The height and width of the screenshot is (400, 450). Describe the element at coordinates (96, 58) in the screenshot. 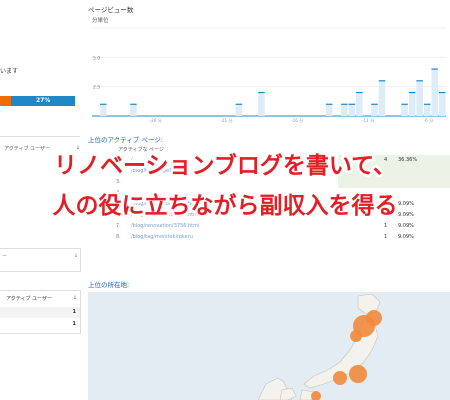

I see `y-tick-label: 5.0` at that location.